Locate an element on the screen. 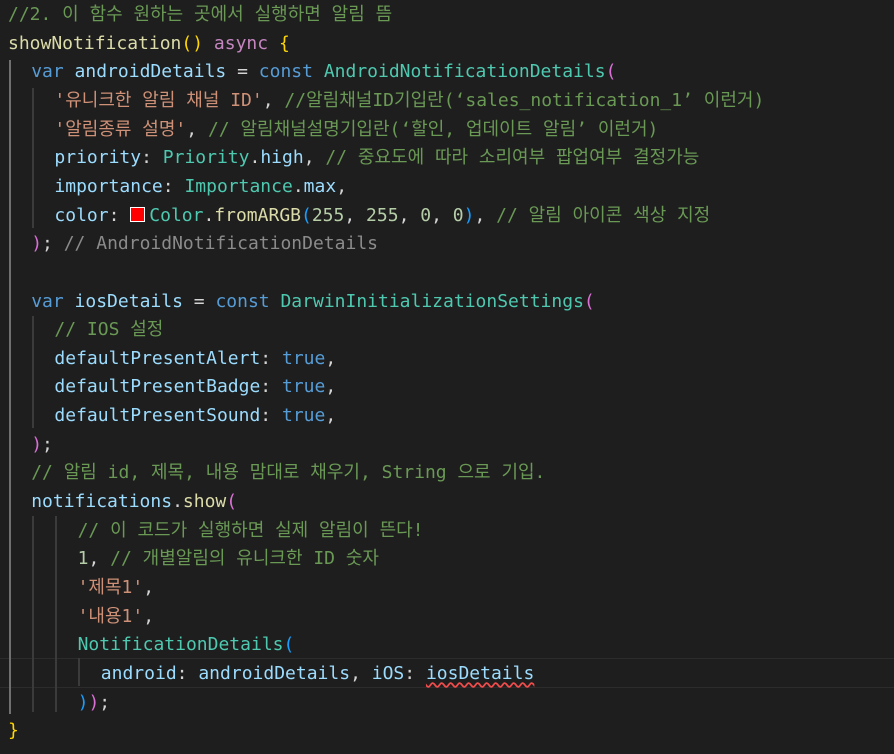  code-token: //알림채널ID기입란(‘sales_notification_1’ 이런거) is located at coordinates (524, 100).